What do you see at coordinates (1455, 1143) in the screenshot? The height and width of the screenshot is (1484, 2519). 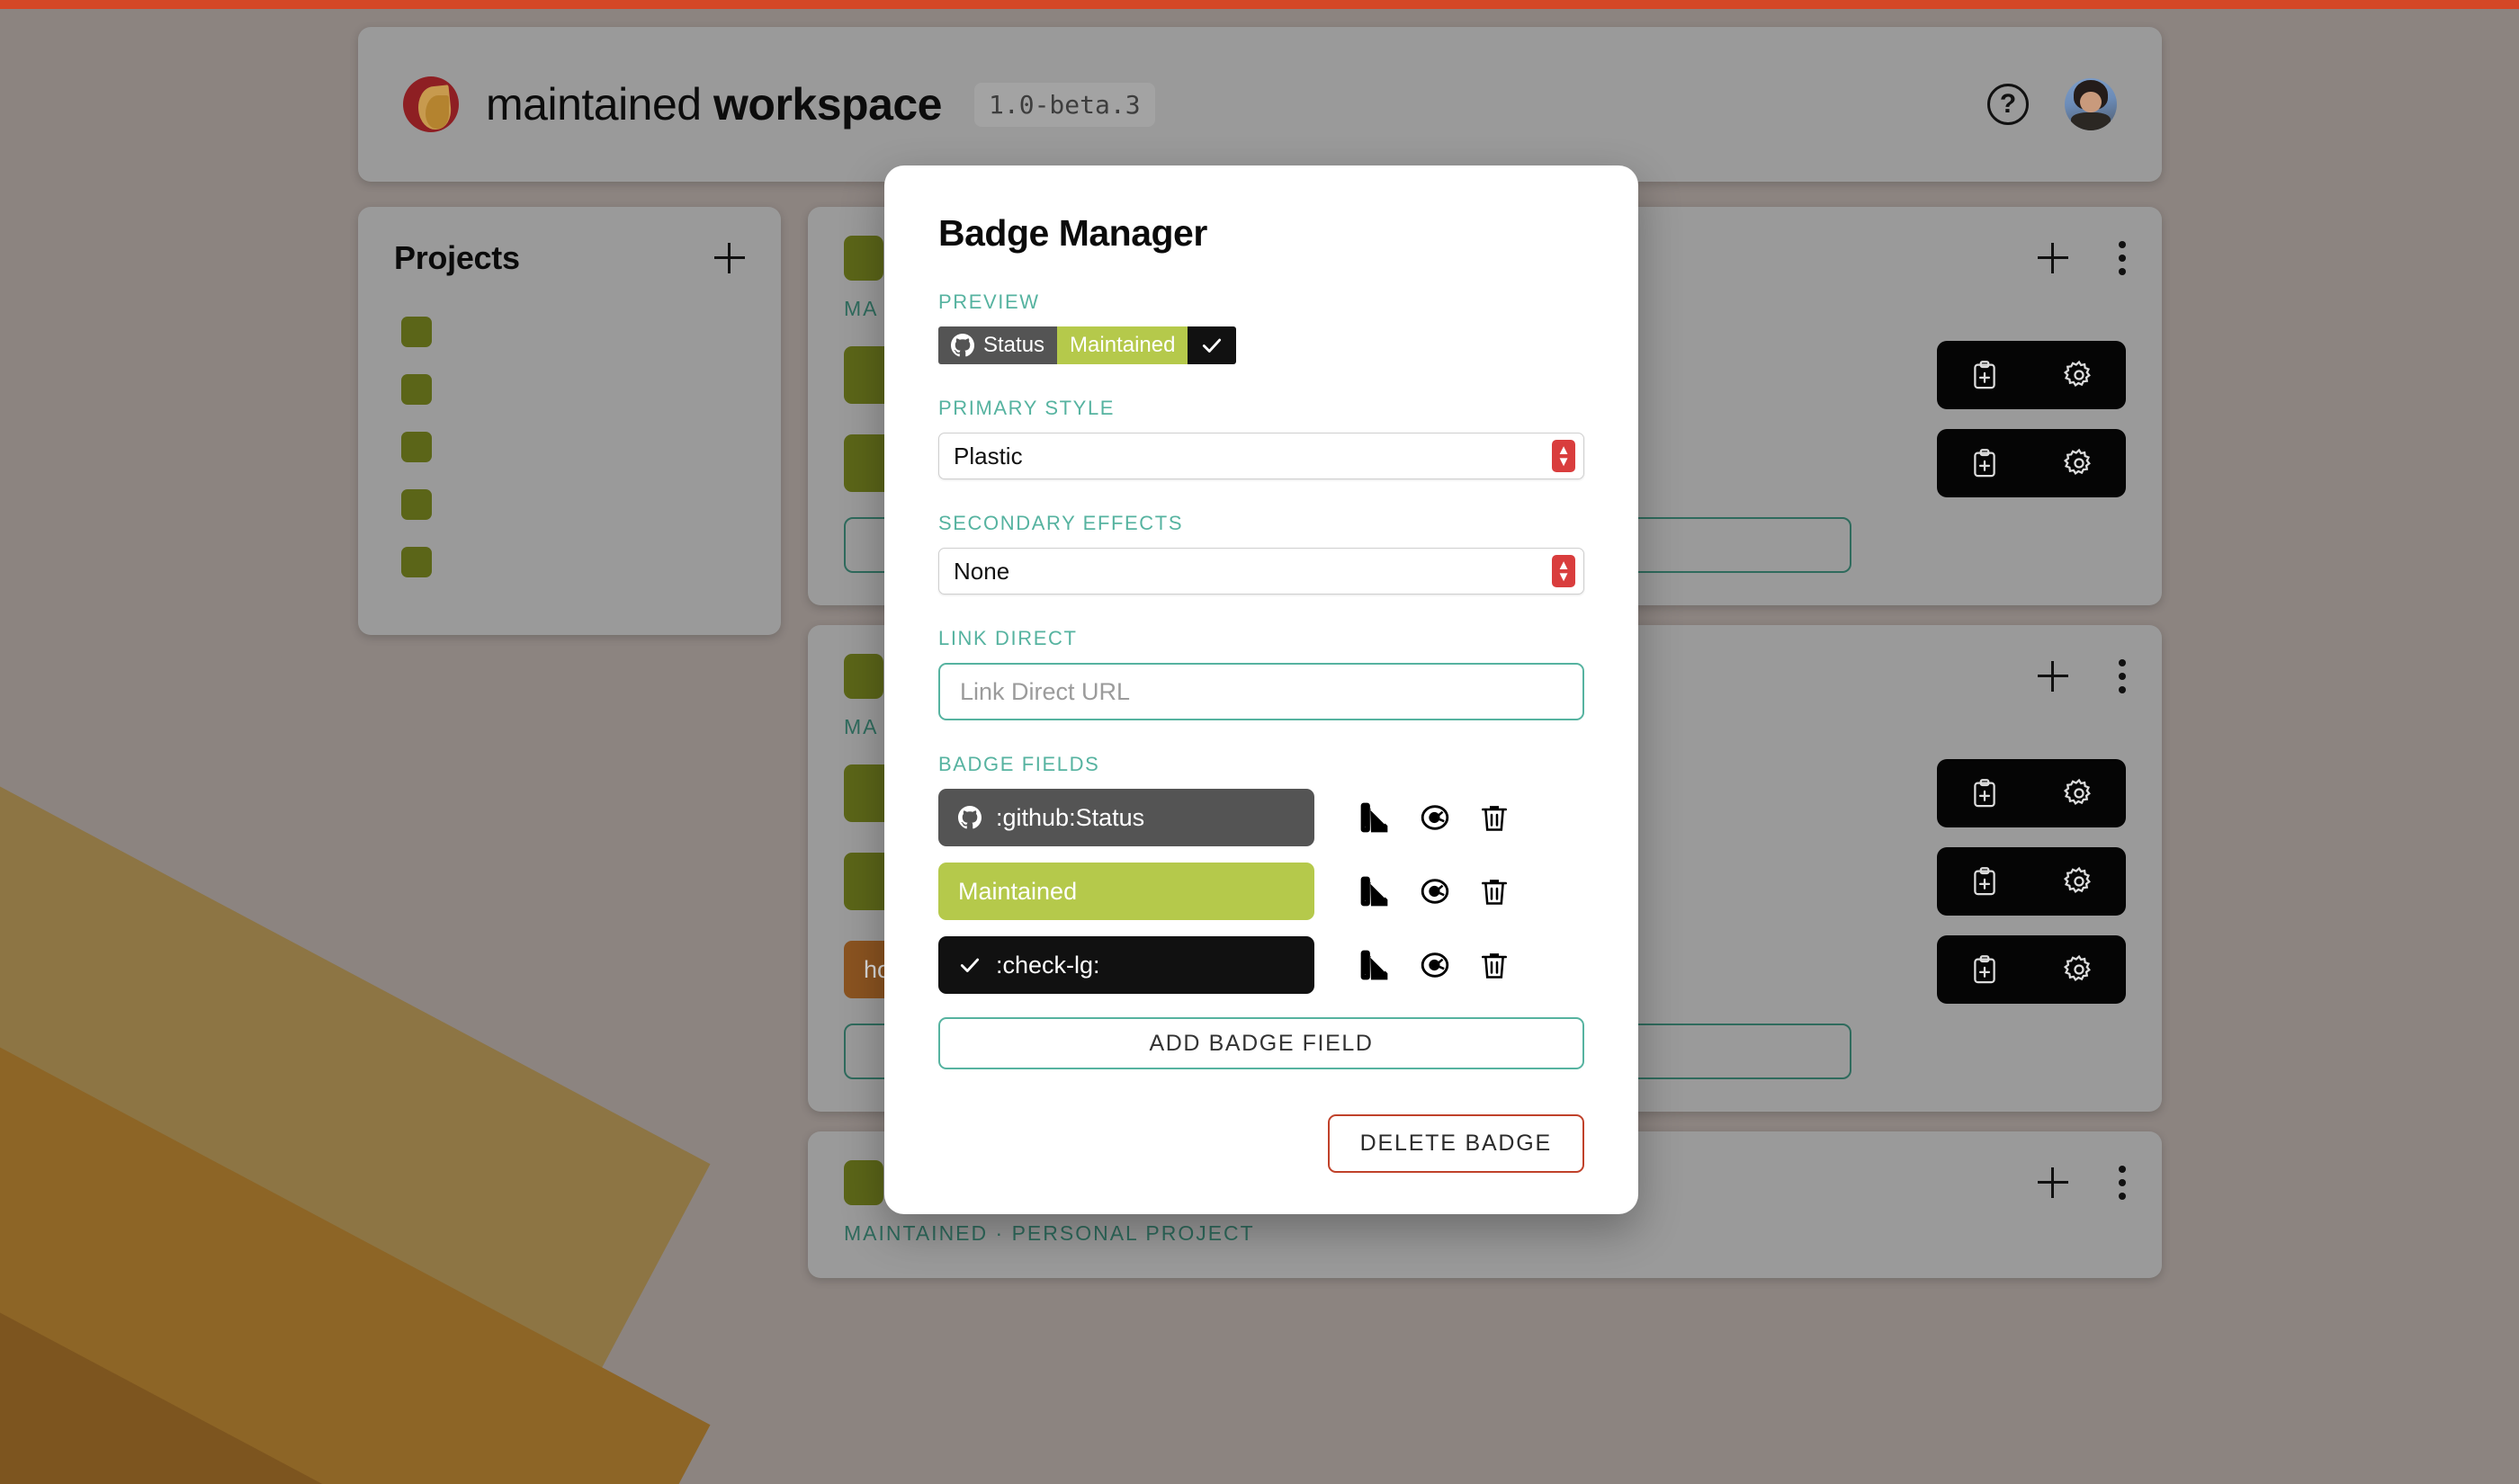 I see `delete-badge-button: DELETE BADGE` at bounding box center [1455, 1143].